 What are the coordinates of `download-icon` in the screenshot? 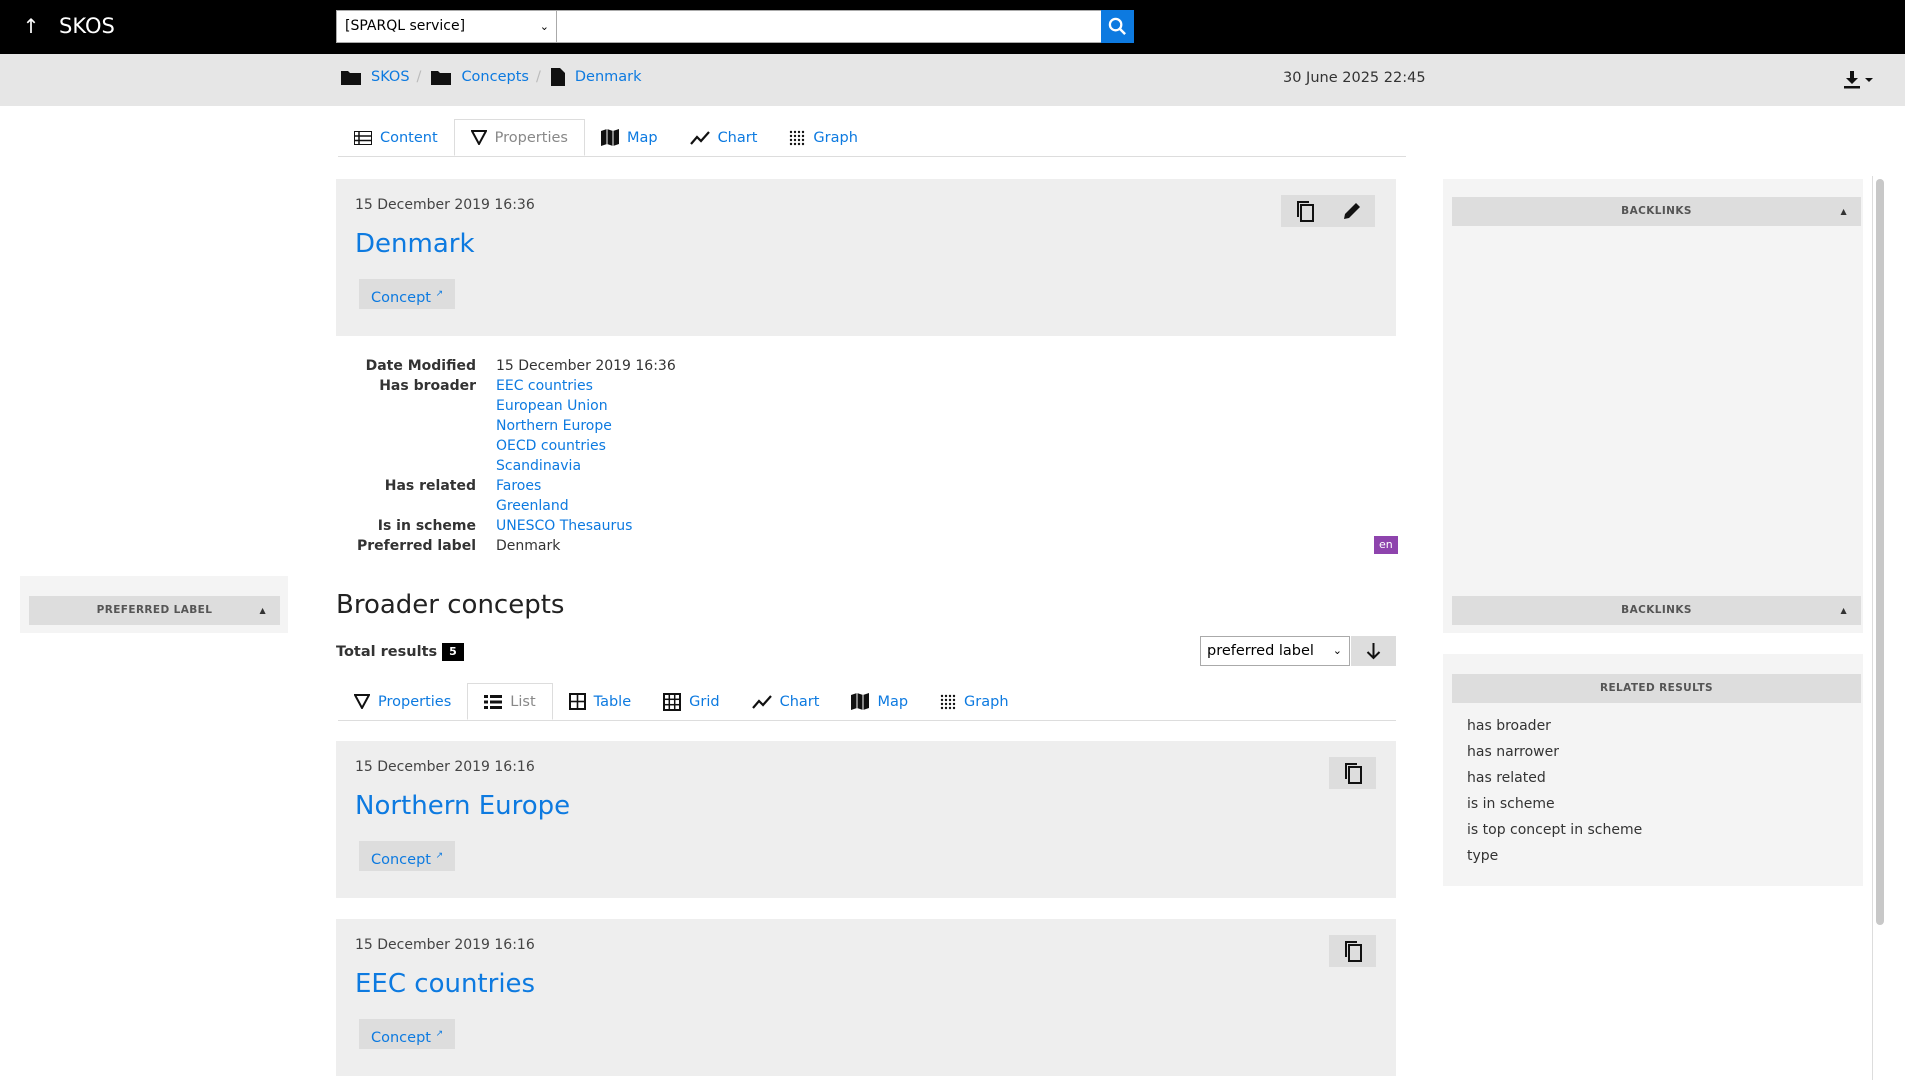 It's located at (1858, 80).